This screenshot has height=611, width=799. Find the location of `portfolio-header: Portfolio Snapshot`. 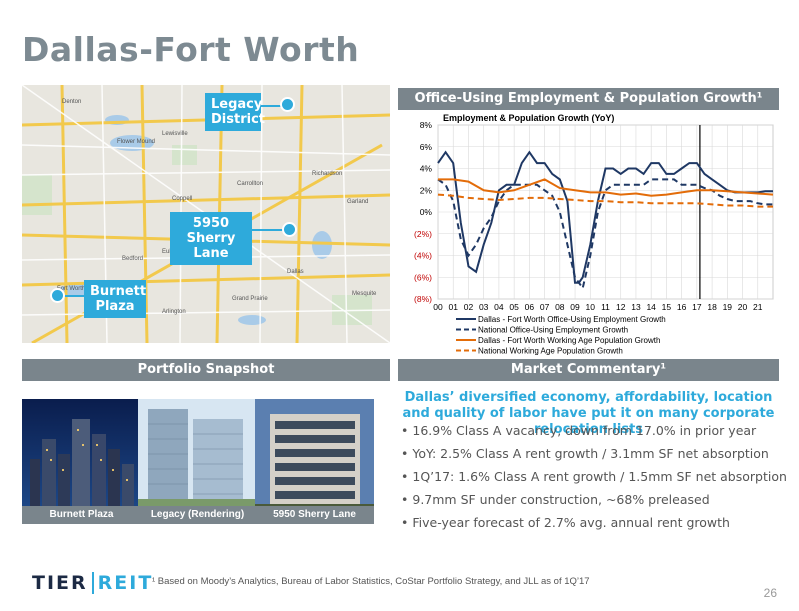

portfolio-header: Portfolio Snapshot is located at coordinates (206, 370).